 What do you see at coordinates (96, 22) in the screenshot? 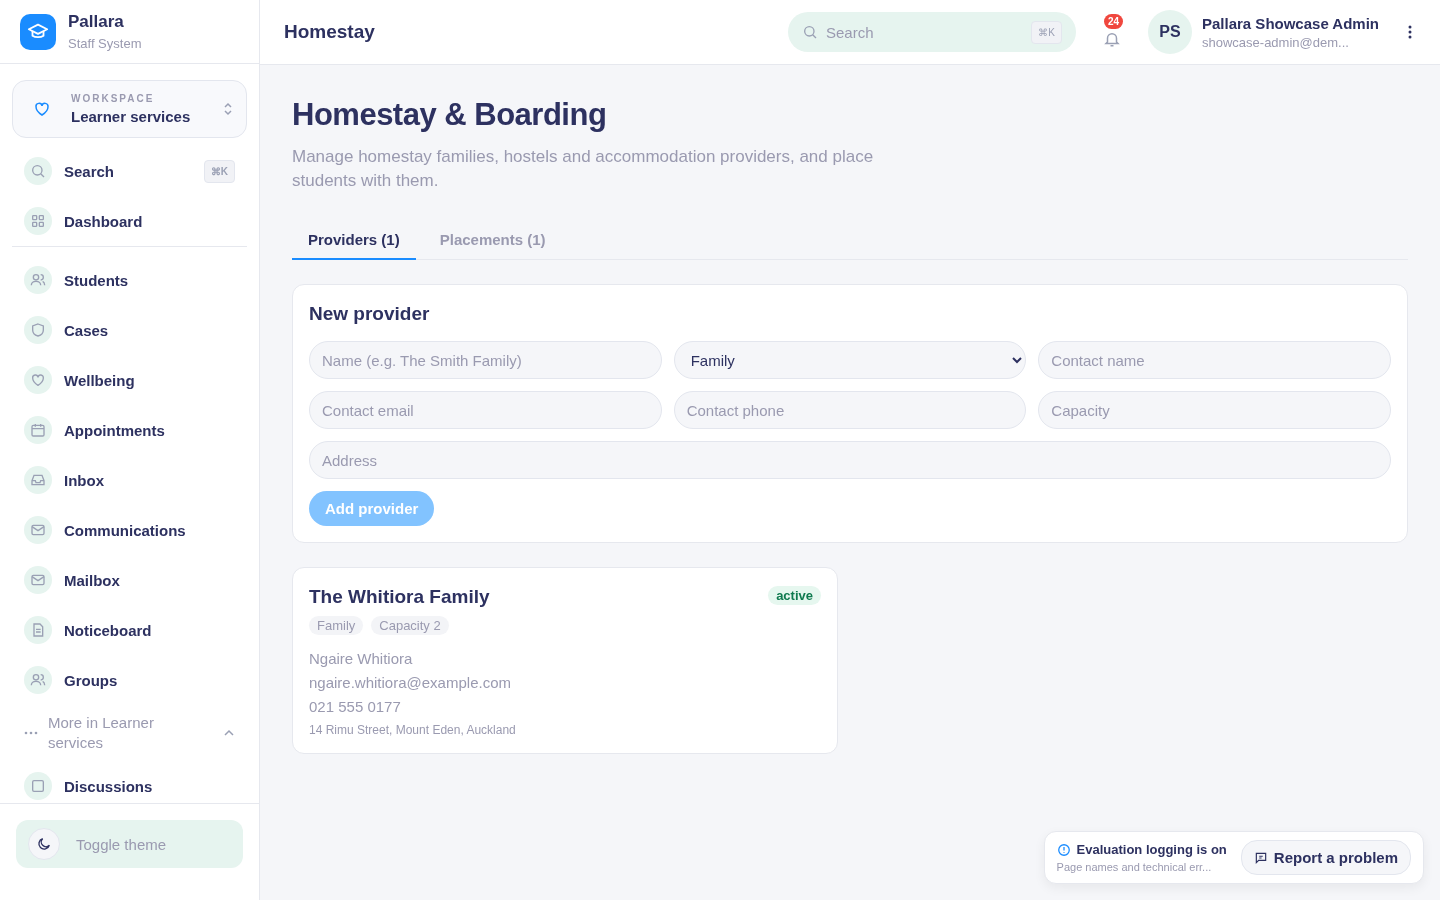
I see `brand-name: Pallara` at bounding box center [96, 22].